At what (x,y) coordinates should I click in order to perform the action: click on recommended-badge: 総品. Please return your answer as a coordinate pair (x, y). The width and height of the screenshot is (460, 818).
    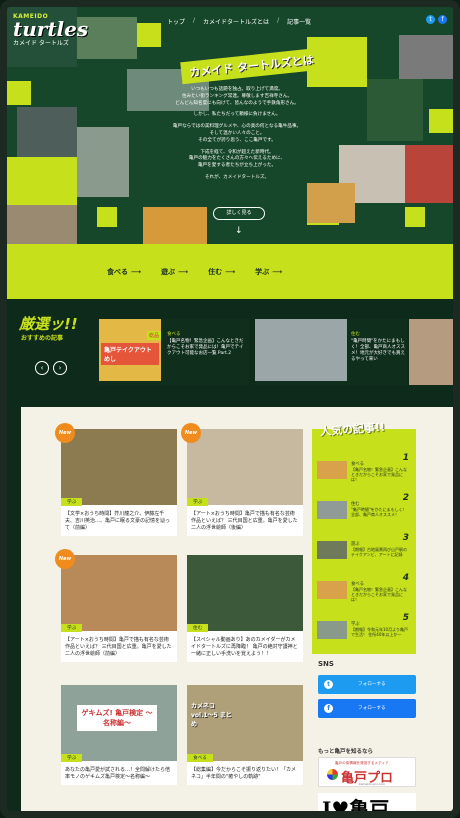
    Looking at the image, I should click on (153, 335).